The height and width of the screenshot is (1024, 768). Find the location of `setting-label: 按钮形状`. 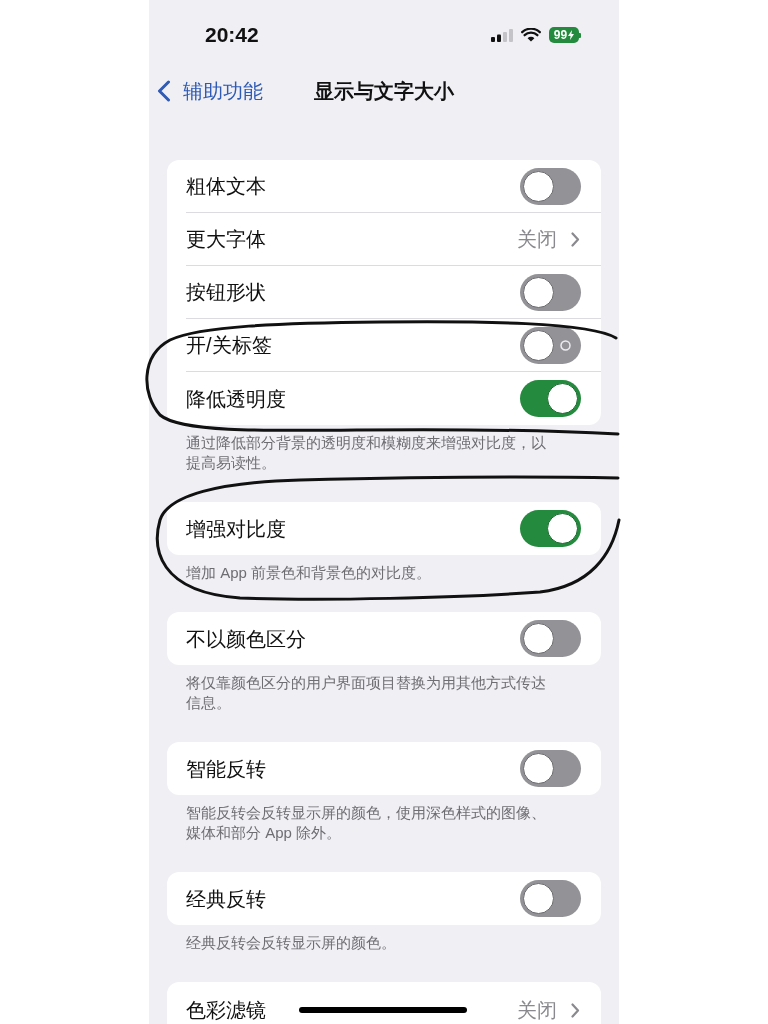

setting-label: 按钮形状 is located at coordinates (226, 292).